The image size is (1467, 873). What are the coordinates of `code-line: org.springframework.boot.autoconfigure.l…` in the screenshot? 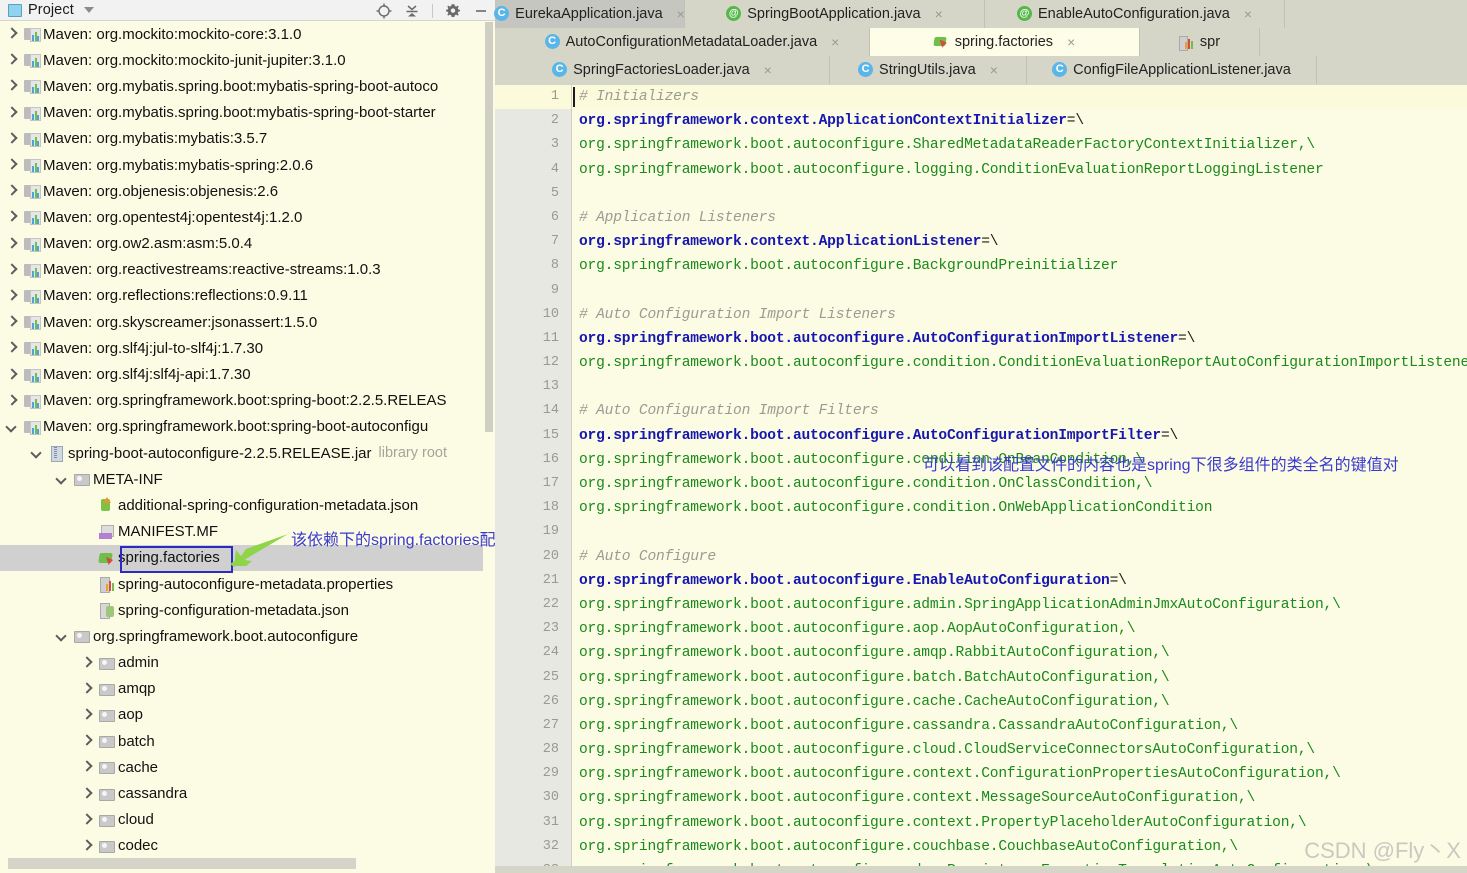 It's located at (1020, 170).